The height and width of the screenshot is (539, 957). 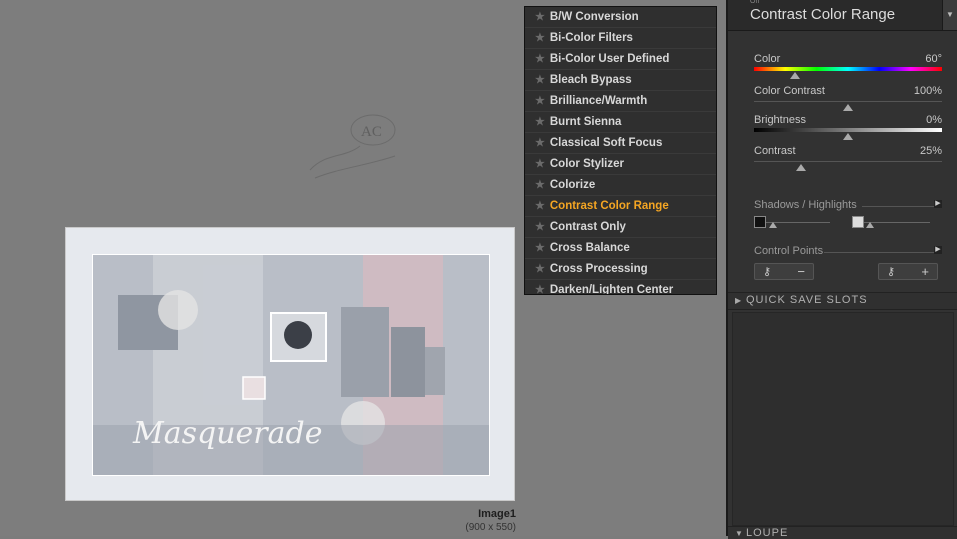 I want to click on svg-text: AC, so click(x=371, y=132).